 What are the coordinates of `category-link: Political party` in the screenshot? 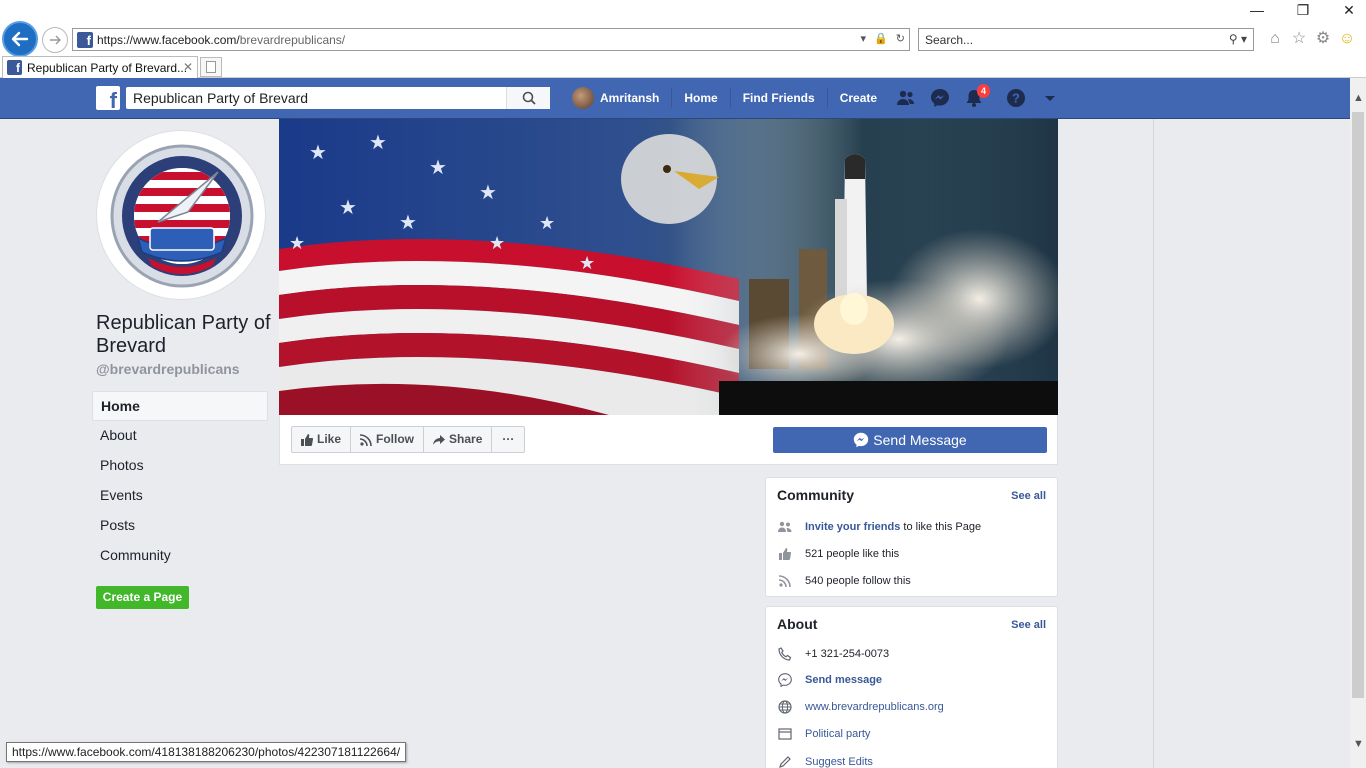 It's located at (837, 734).